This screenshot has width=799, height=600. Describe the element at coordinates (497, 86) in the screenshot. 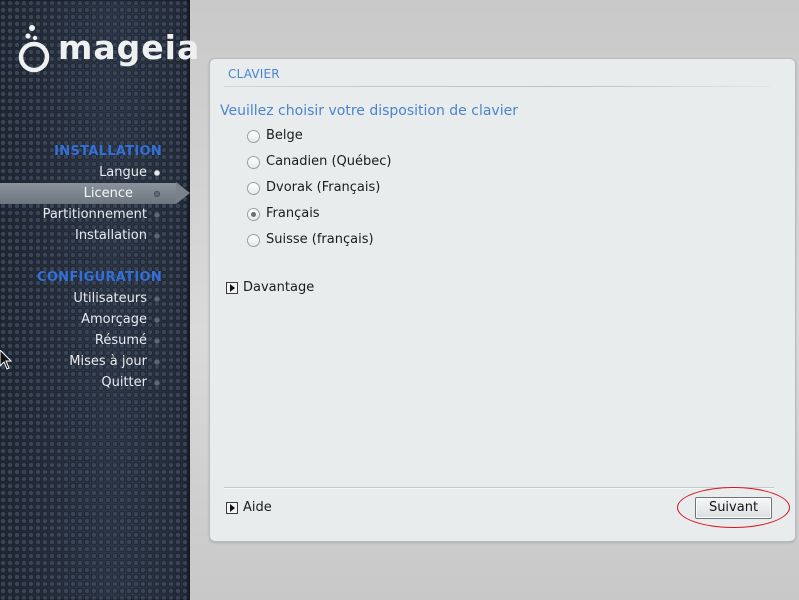

I see `title-divider` at that location.